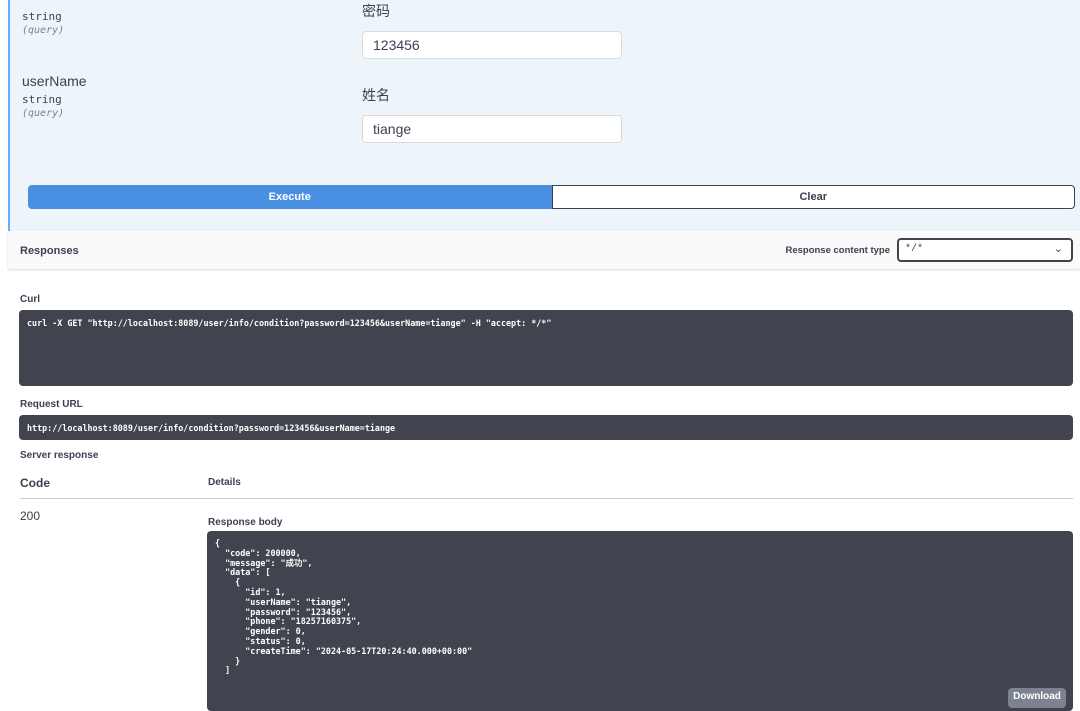  I want to click on code-column-header: Code, so click(35, 483).